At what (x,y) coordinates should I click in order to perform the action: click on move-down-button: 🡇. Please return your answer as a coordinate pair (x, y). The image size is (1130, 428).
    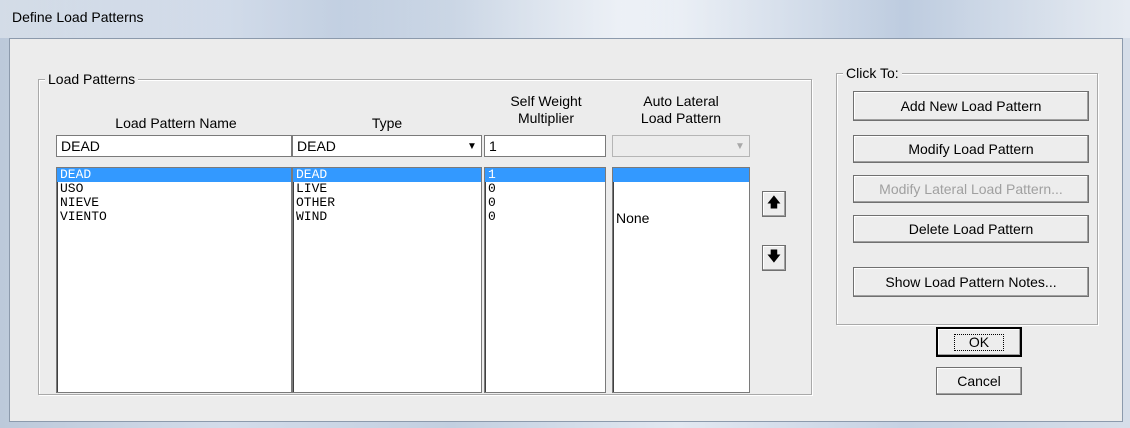
    Looking at the image, I should click on (774, 258).